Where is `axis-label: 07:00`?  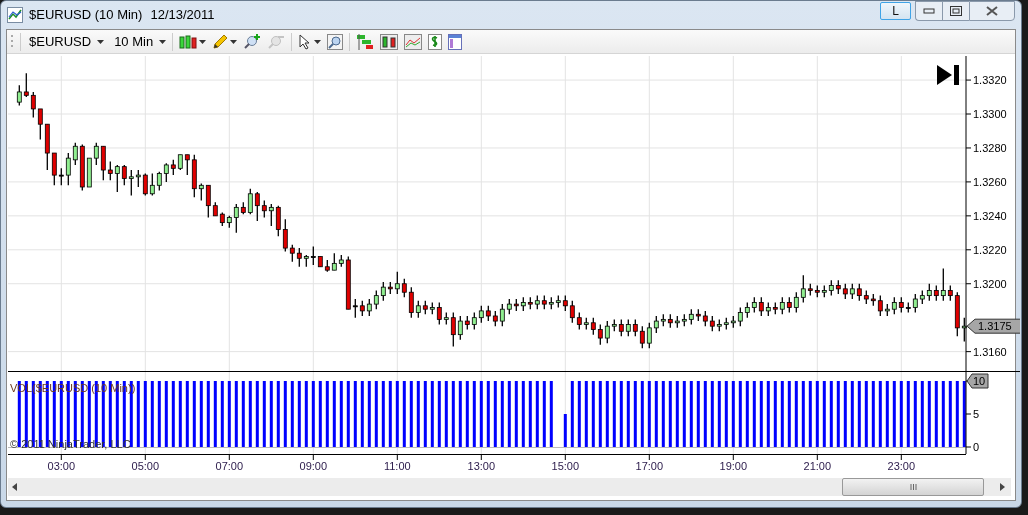 axis-label: 07:00 is located at coordinates (229, 466).